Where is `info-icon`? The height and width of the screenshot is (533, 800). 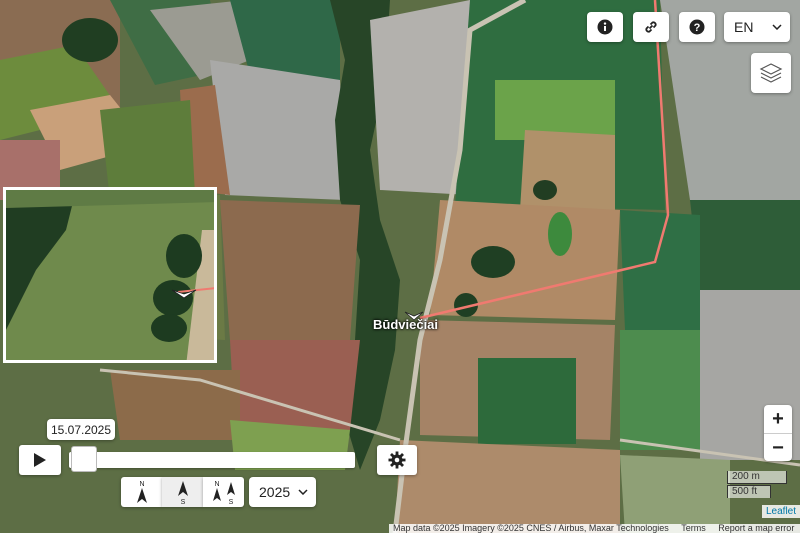
info-icon is located at coordinates (605, 27).